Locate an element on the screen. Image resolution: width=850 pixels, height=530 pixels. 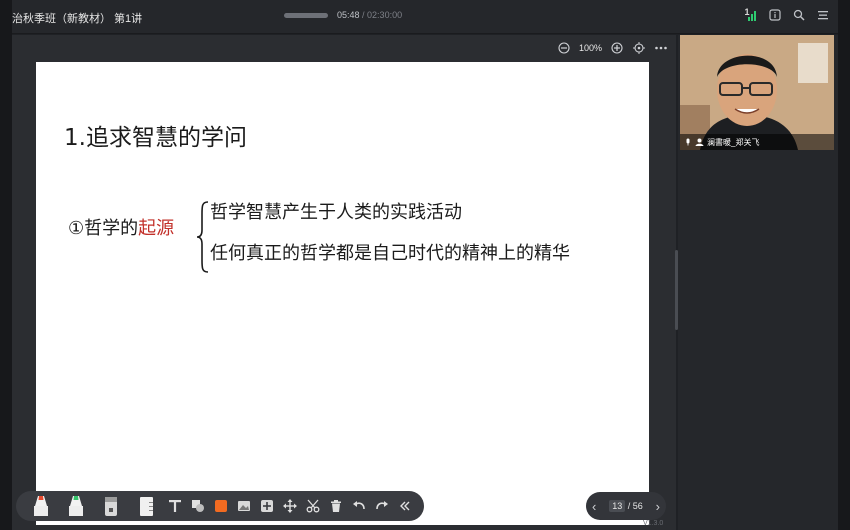
fit-screen-icon is located at coordinates (639, 48).